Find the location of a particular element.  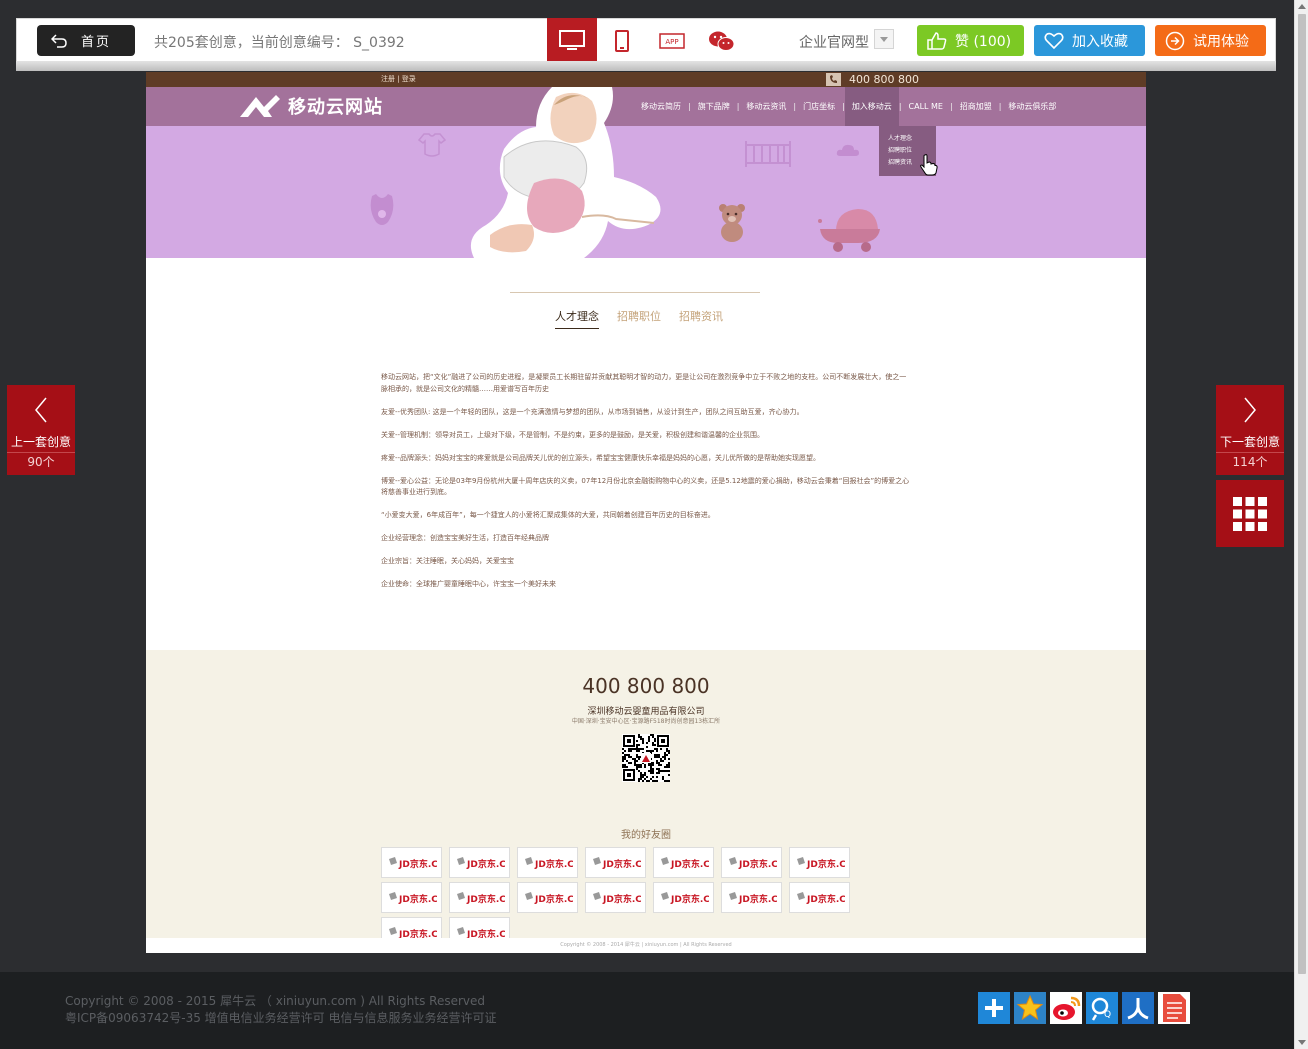

favorite-button: 加入收藏 is located at coordinates (1089, 40).